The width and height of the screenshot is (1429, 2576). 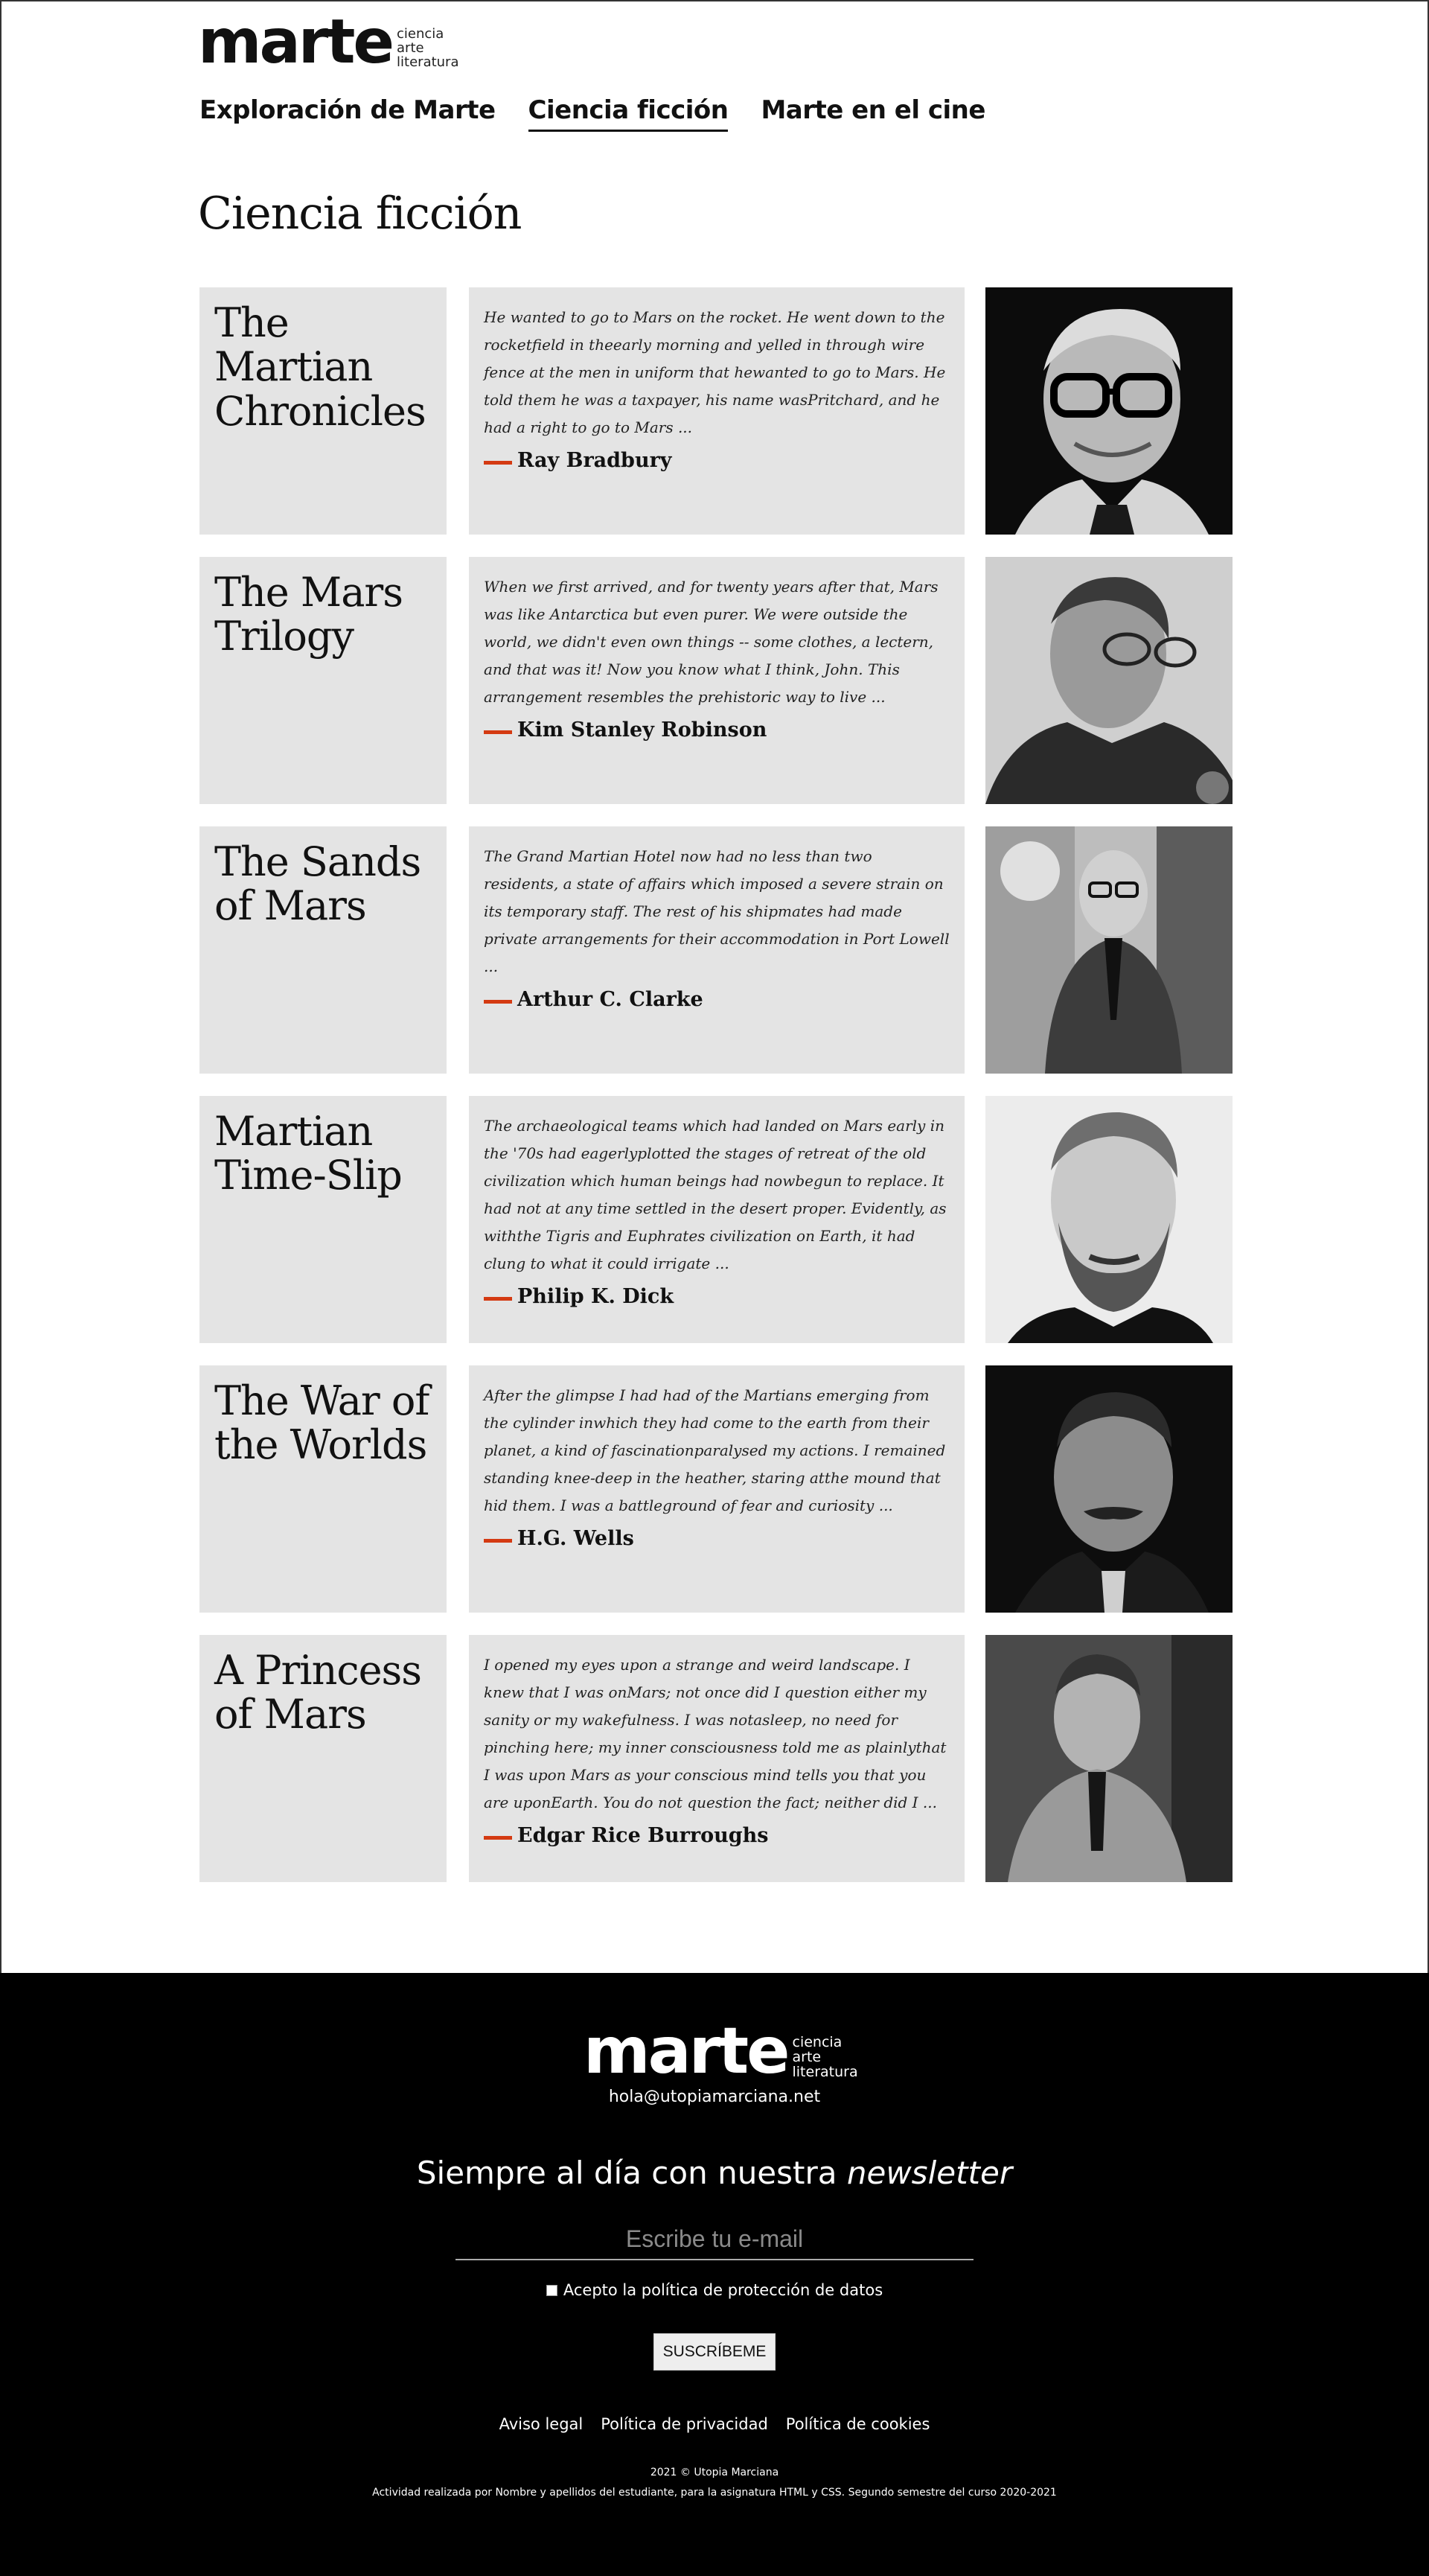 I want to click on author-line: H.G. Wells, so click(x=717, y=1538).